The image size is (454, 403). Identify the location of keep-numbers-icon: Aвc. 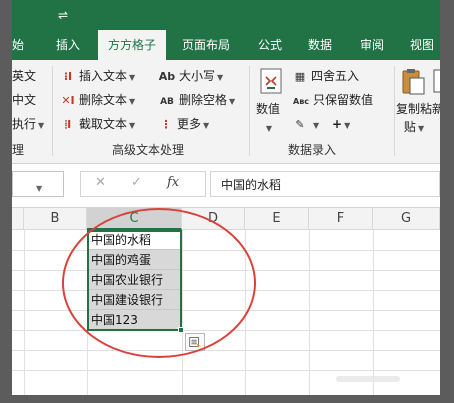
(301, 101).